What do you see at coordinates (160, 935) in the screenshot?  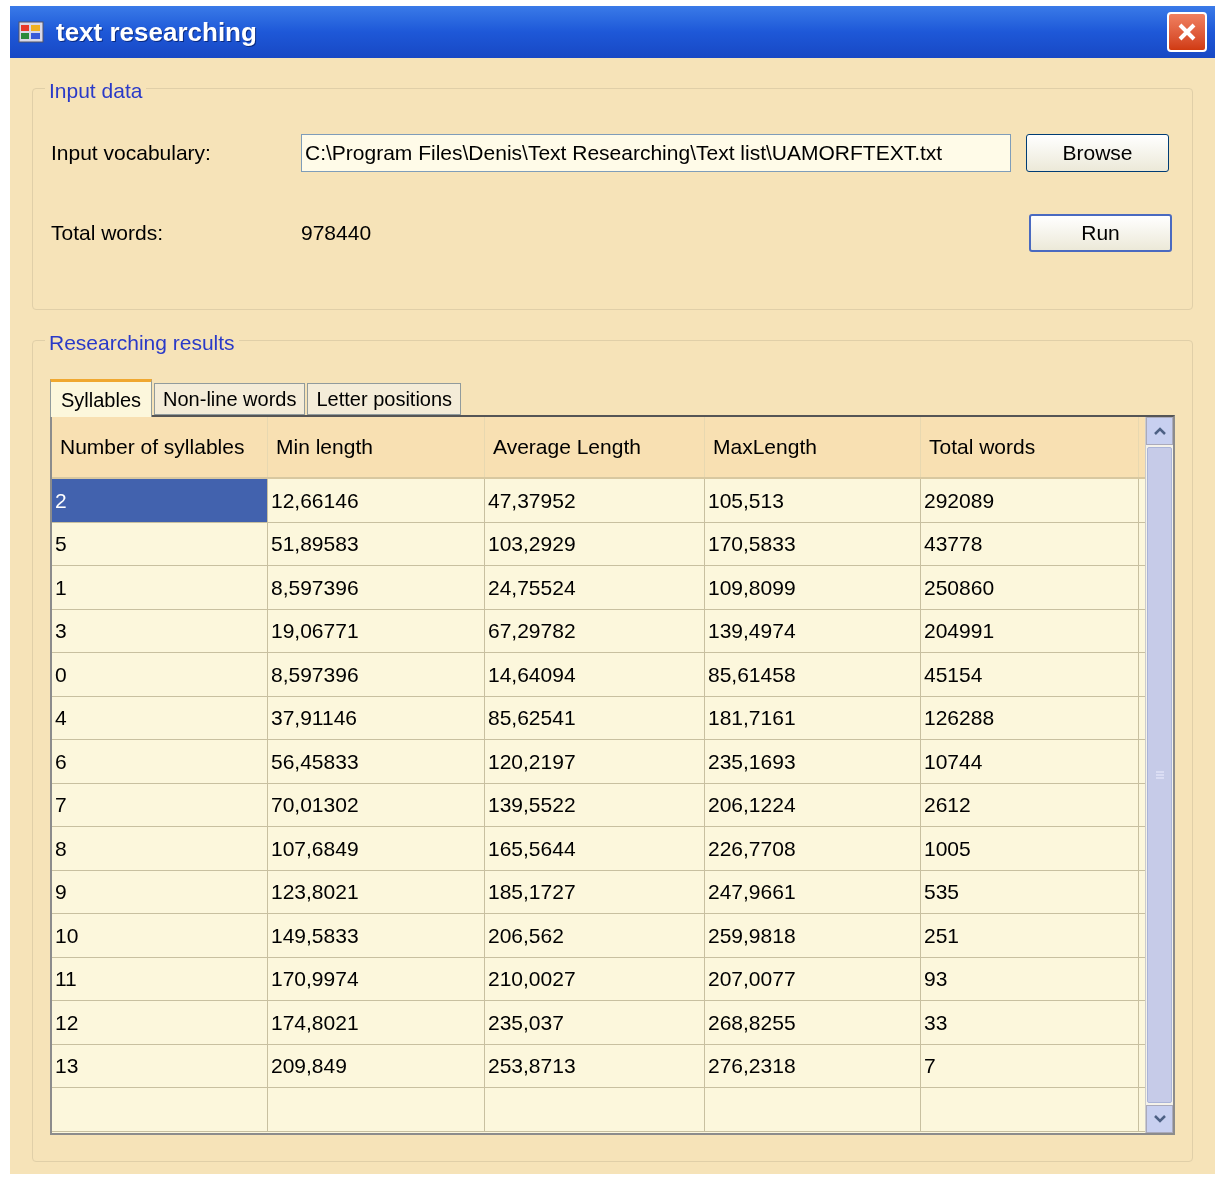 I see `table-cell: 10` at bounding box center [160, 935].